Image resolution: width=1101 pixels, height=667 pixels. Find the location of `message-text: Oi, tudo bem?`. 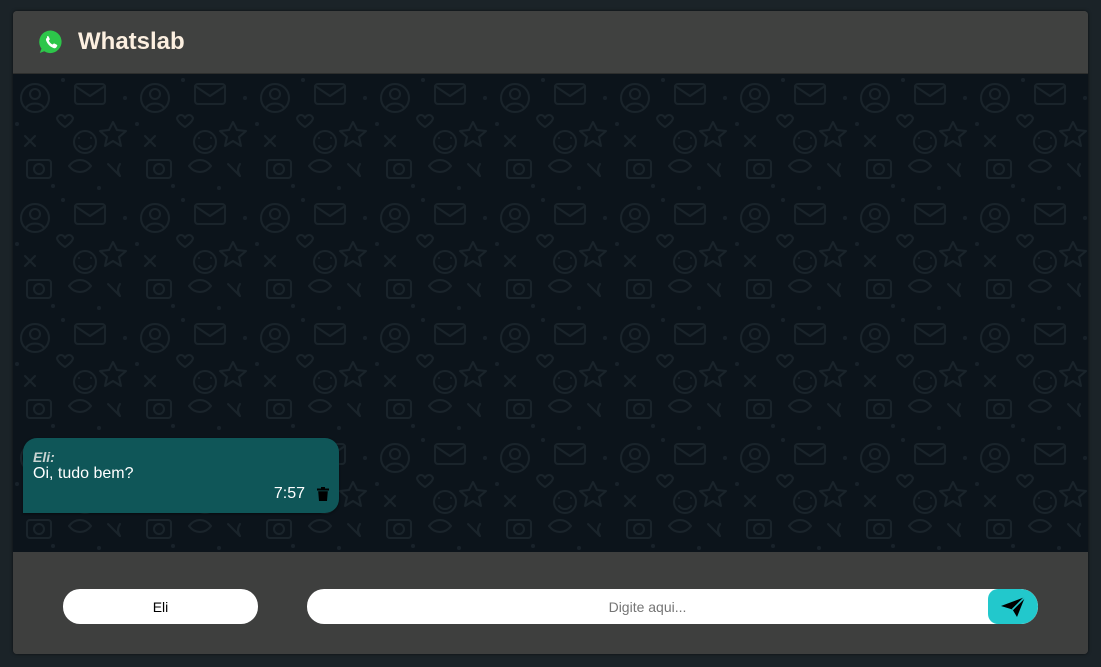

message-text: Oi, tudo bem? is located at coordinates (83, 473).